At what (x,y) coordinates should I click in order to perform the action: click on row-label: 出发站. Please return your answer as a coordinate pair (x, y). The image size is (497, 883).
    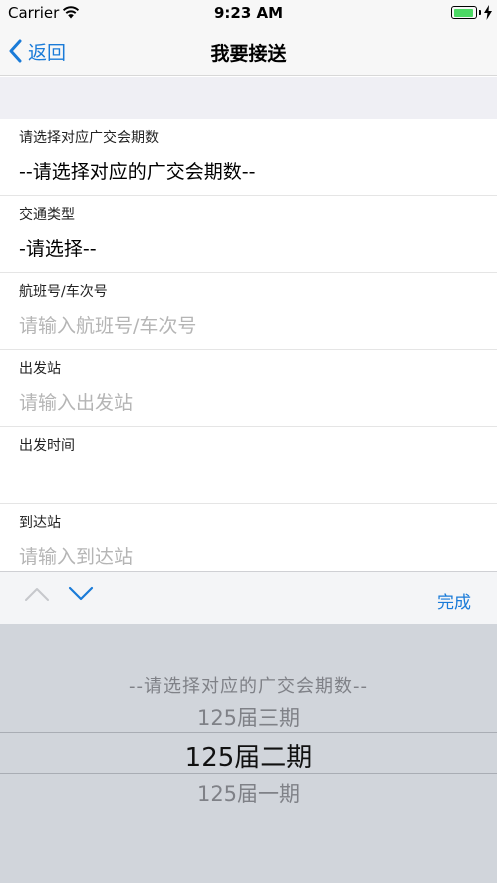
    Looking at the image, I should click on (40, 369).